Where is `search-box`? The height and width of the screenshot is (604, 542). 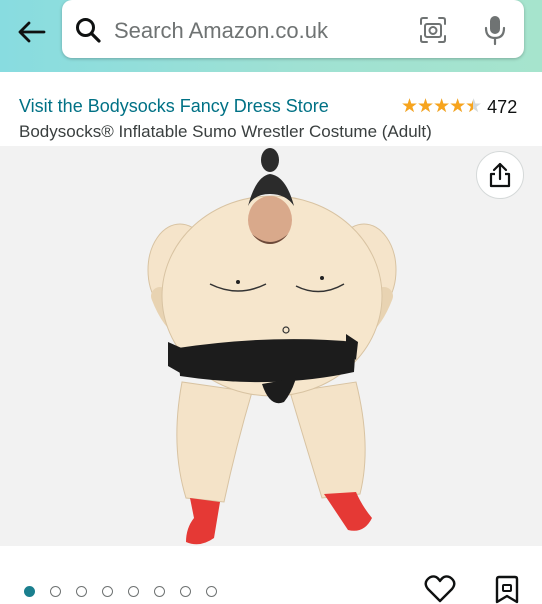
search-box is located at coordinates (293, 29).